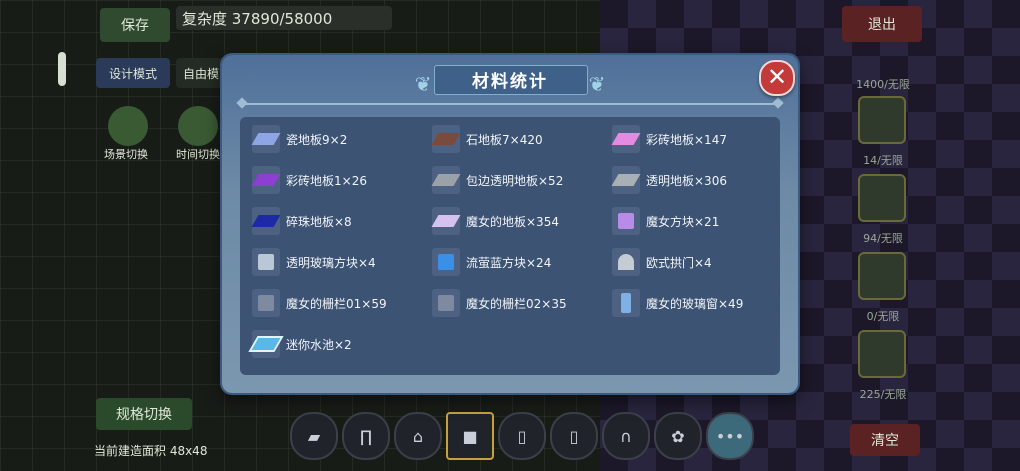 This screenshot has width=1020, height=471. Describe the element at coordinates (882, 24) in the screenshot. I see `exit-button: 退出` at that location.